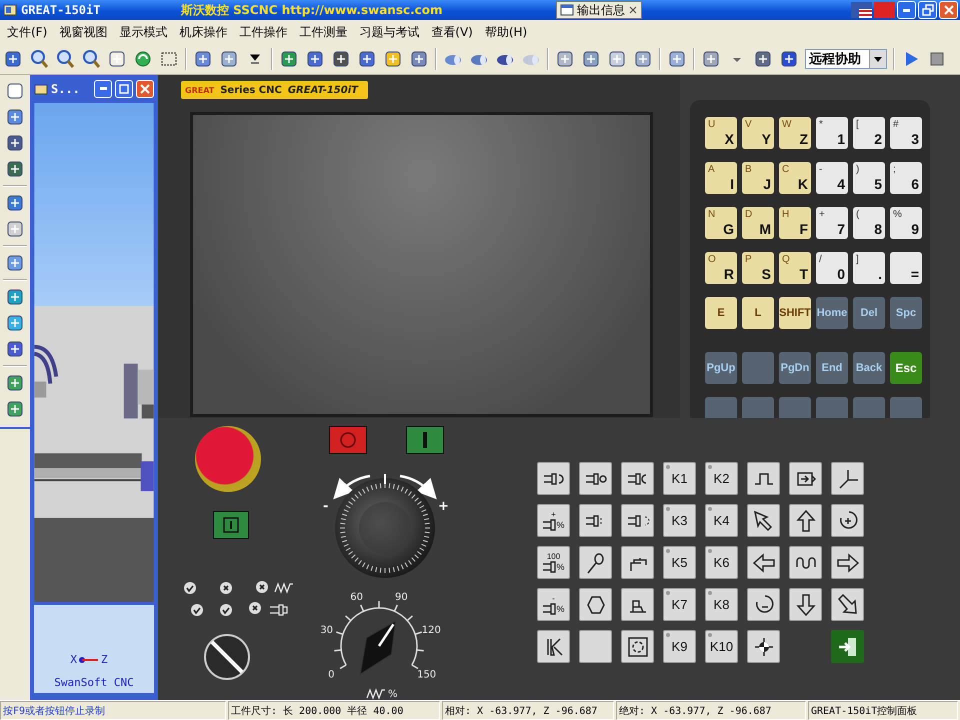 The image size is (960, 720). I want to click on keypad-key: L, so click(758, 313).